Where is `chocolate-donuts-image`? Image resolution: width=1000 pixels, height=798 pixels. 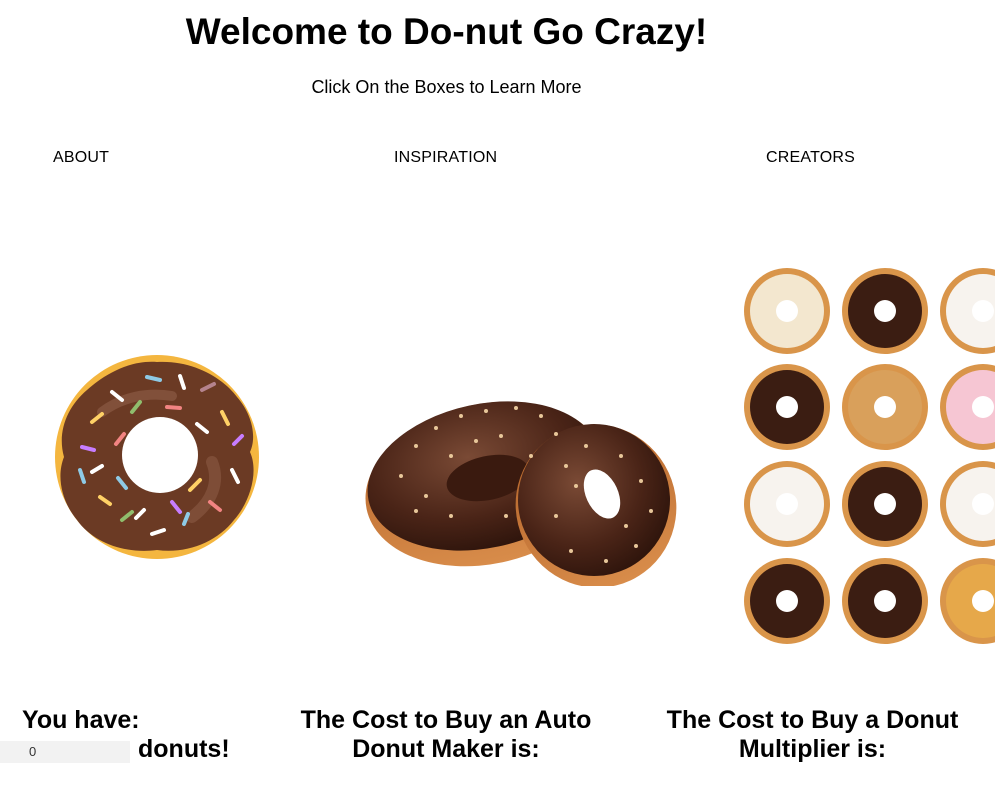
chocolate-donuts-image is located at coordinates (521, 493).